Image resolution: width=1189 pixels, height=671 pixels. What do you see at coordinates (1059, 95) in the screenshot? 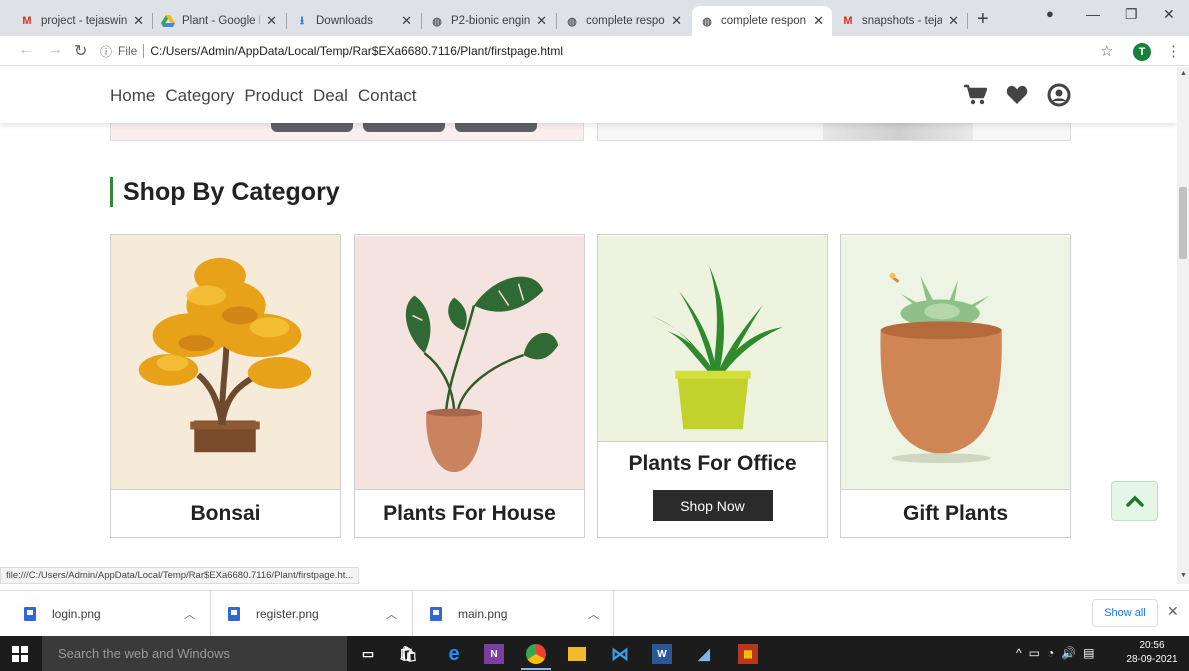
I see `user-icon` at bounding box center [1059, 95].